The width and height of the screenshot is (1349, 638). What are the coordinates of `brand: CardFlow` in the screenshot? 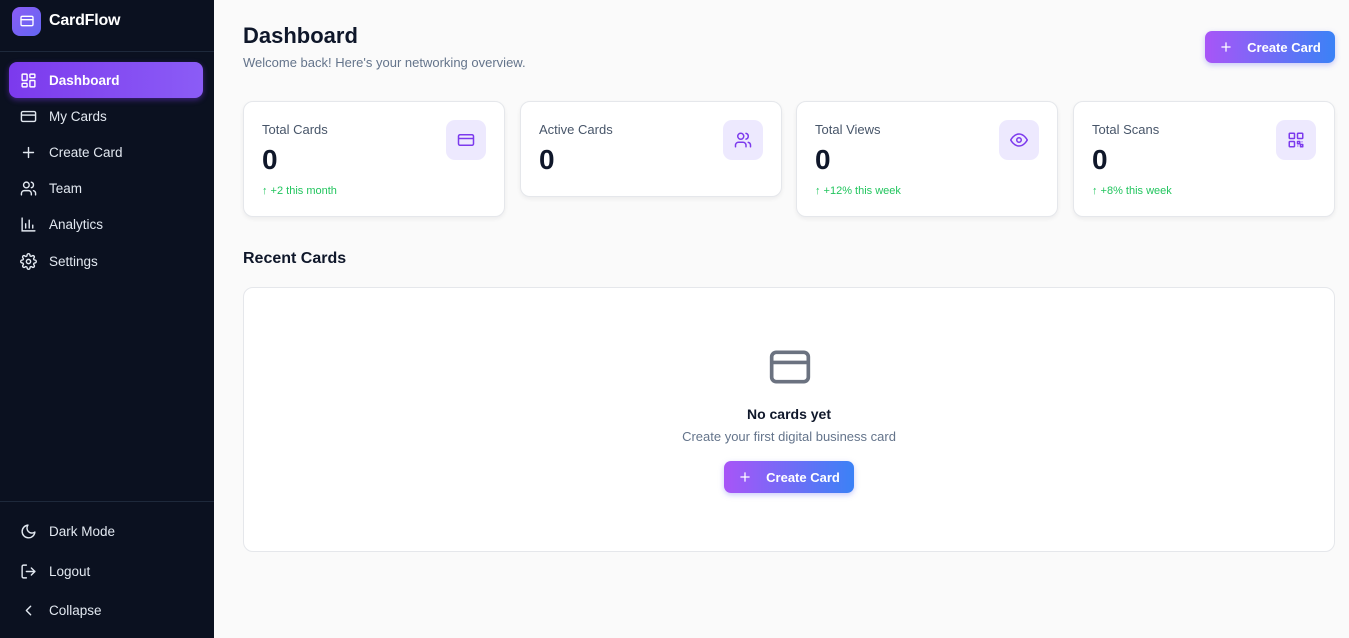 It's located at (66, 21).